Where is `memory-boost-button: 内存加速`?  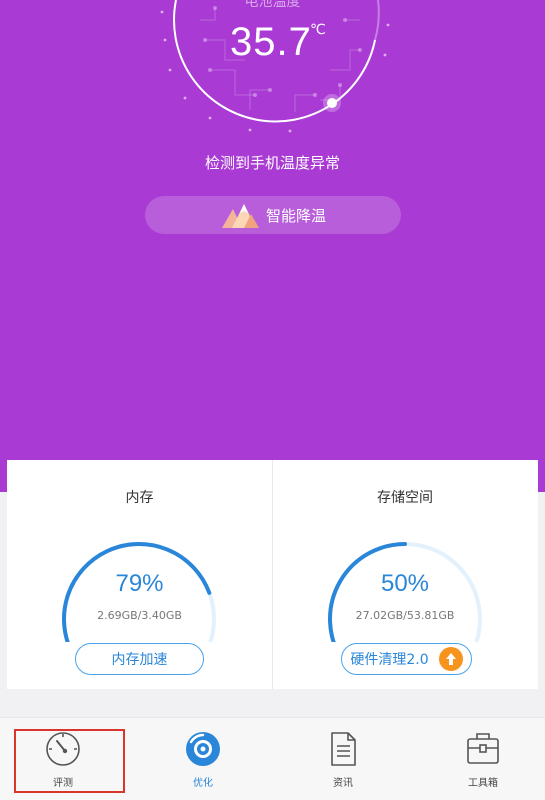
memory-boost-button: 内存加速 is located at coordinates (139, 659).